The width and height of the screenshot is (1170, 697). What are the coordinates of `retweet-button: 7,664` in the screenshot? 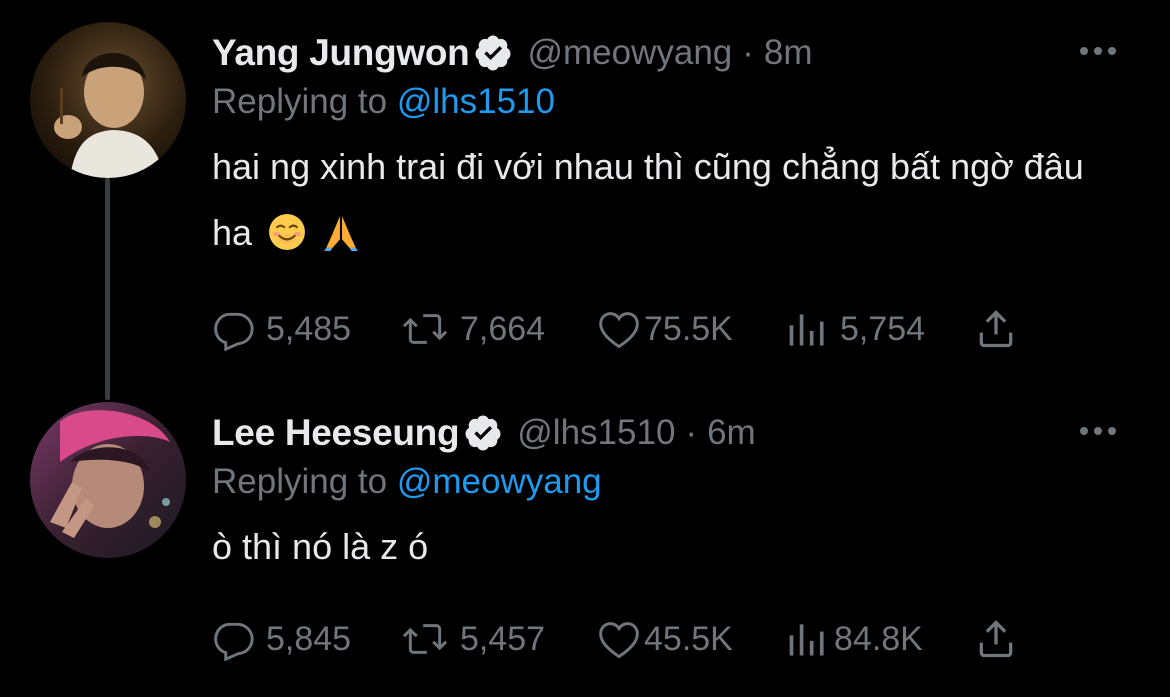 It's located at (498, 329).